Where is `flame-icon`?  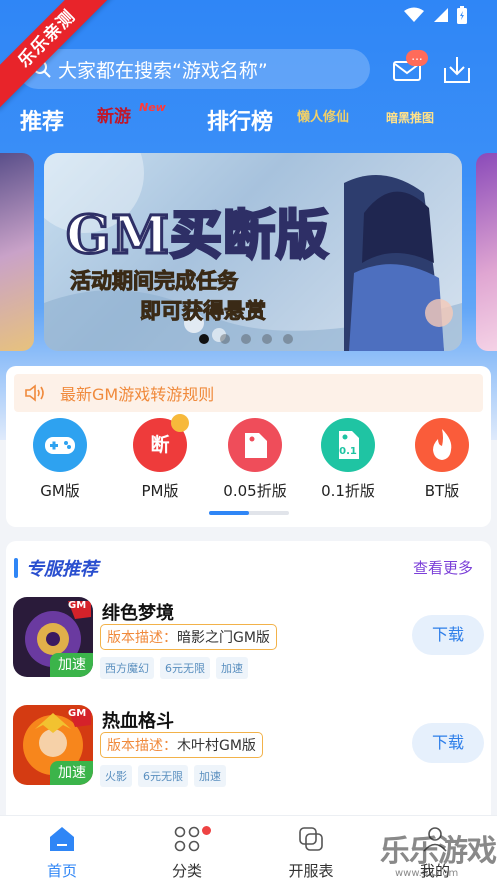
flame-icon is located at coordinates (442, 445).